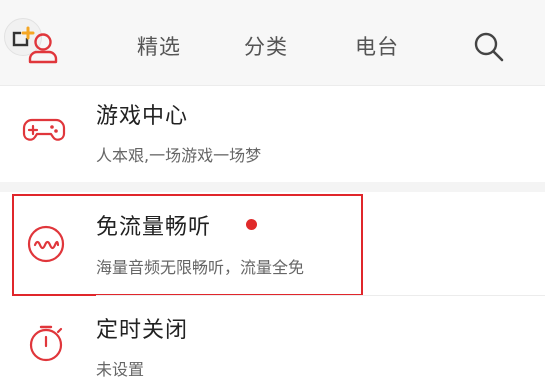 The height and width of the screenshot is (391, 545). I want to click on section-divider, so click(272, 187).